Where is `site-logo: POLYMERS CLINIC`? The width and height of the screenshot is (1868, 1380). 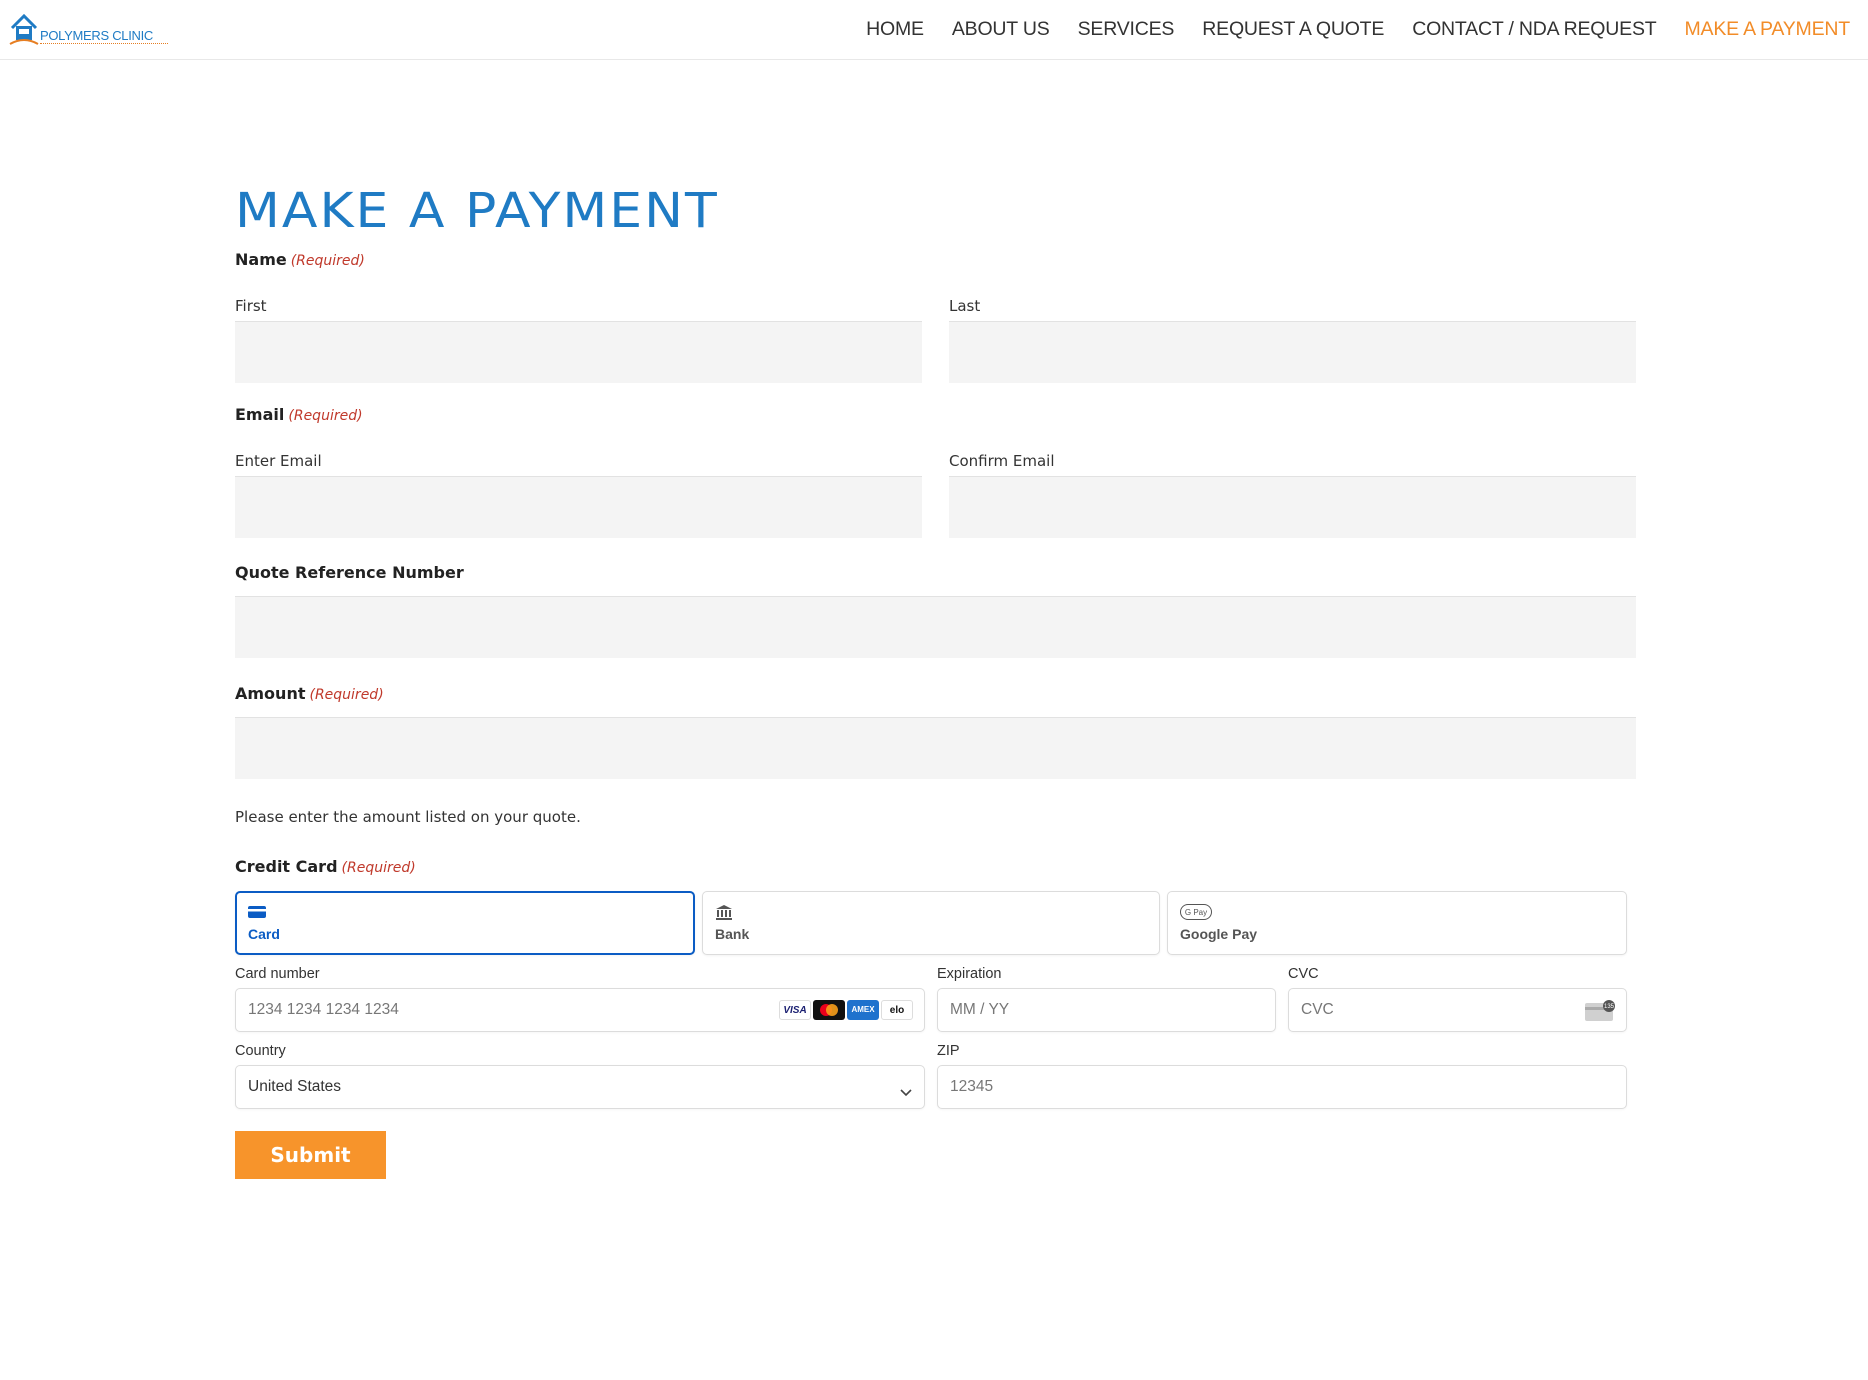 site-logo: POLYMERS CLINIC is located at coordinates (88, 29).